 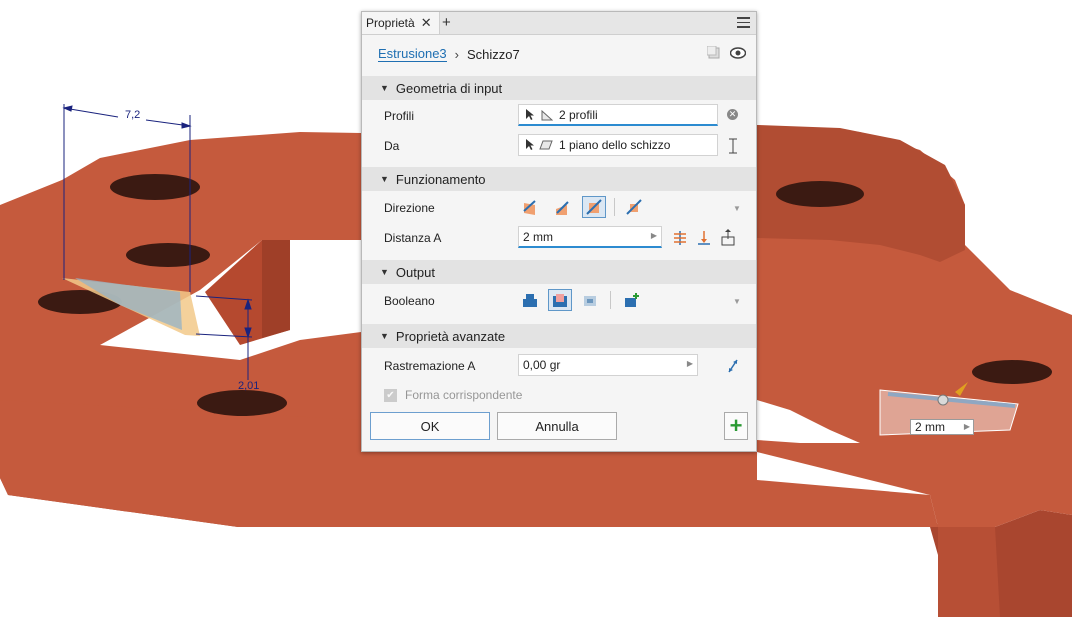 I want to click on dimension-label-width: 7,2, so click(x=132, y=115).